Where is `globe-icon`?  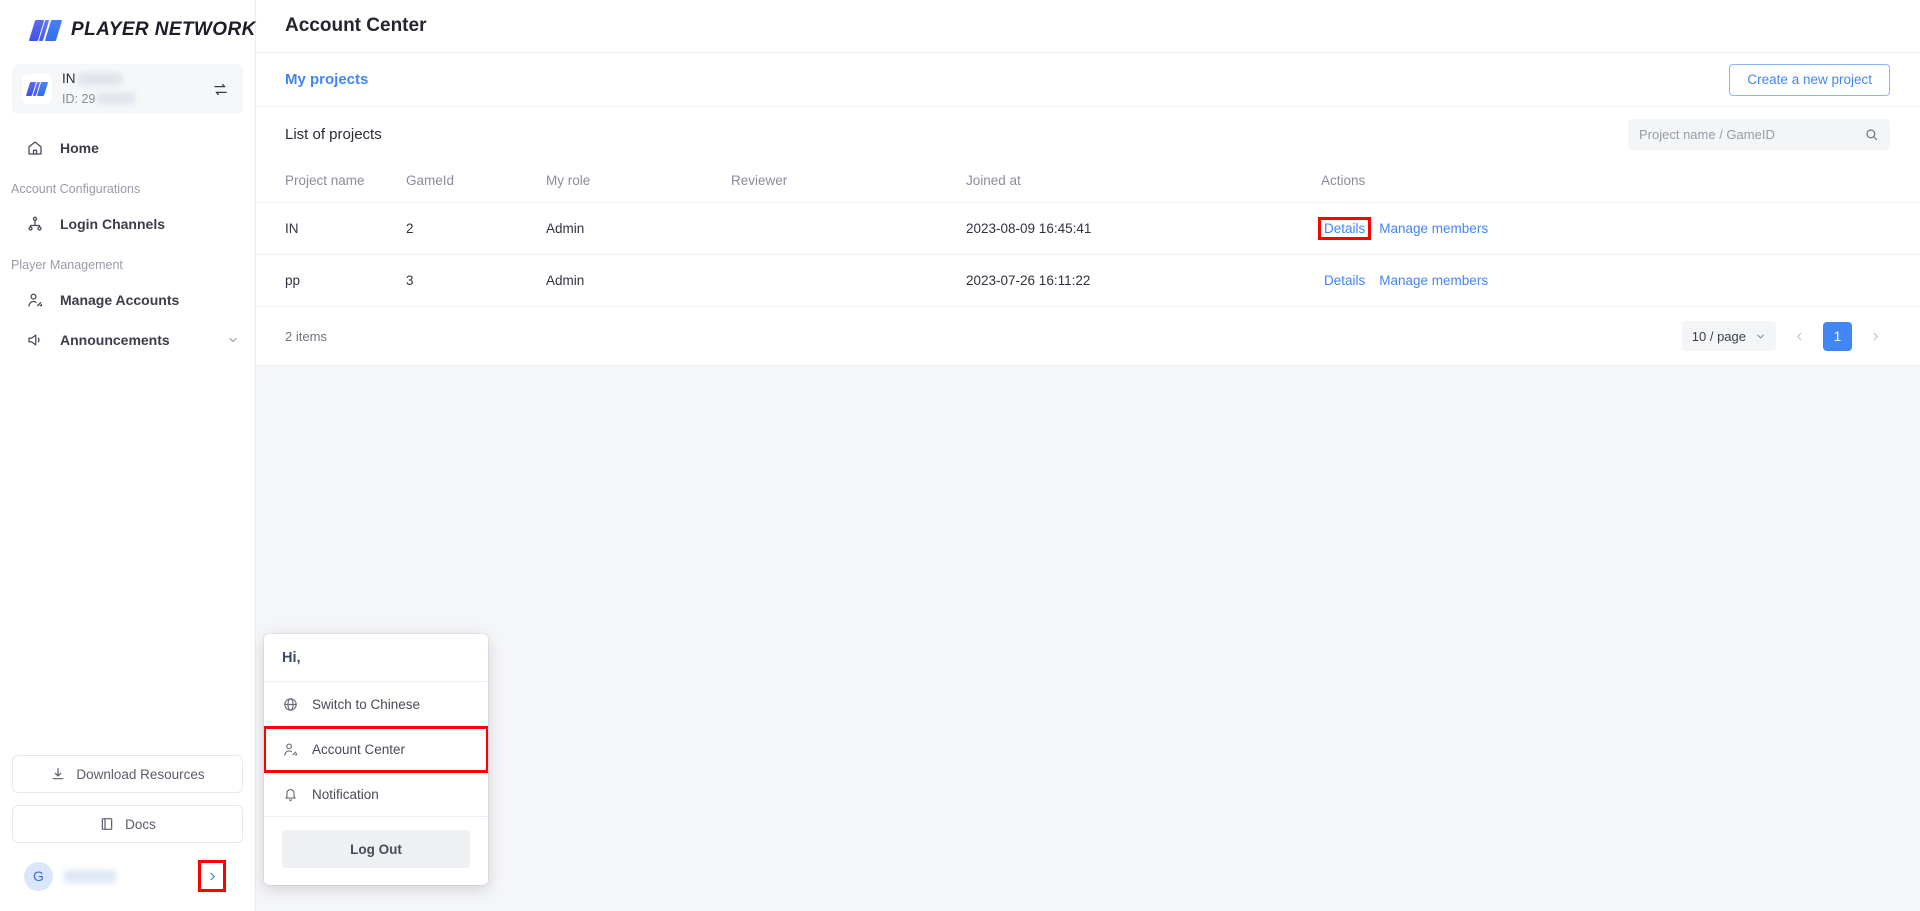 globe-icon is located at coordinates (290, 704).